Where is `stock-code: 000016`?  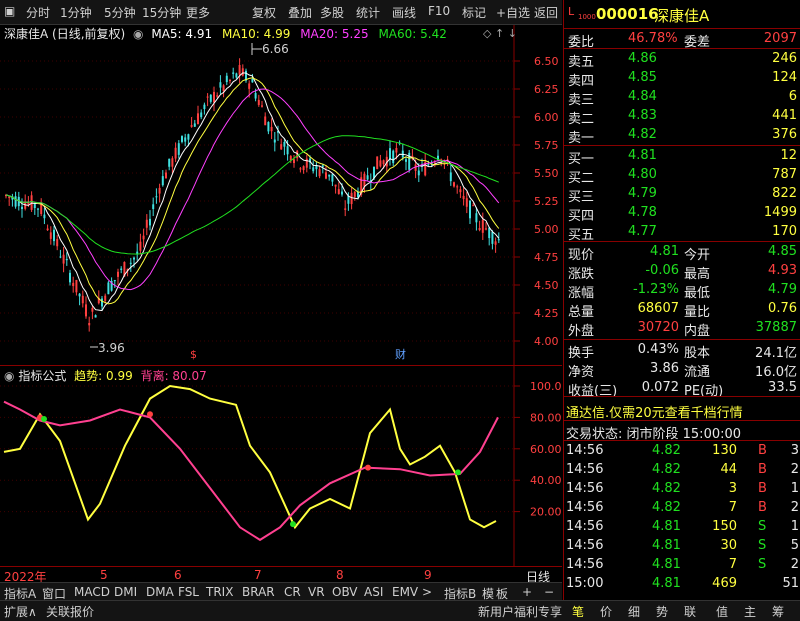 stock-code: 000016 is located at coordinates (627, 14).